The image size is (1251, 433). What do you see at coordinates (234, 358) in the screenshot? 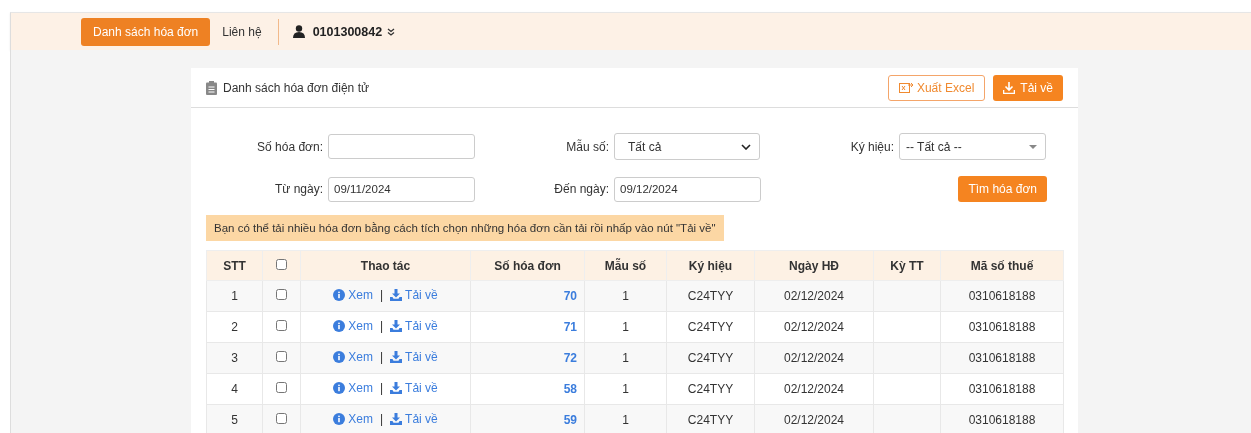
I see `table-cell: 3` at bounding box center [234, 358].